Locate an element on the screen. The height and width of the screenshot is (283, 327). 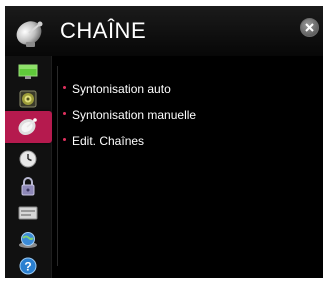
sidebar-item-support: ? is located at coordinates (28, 265).